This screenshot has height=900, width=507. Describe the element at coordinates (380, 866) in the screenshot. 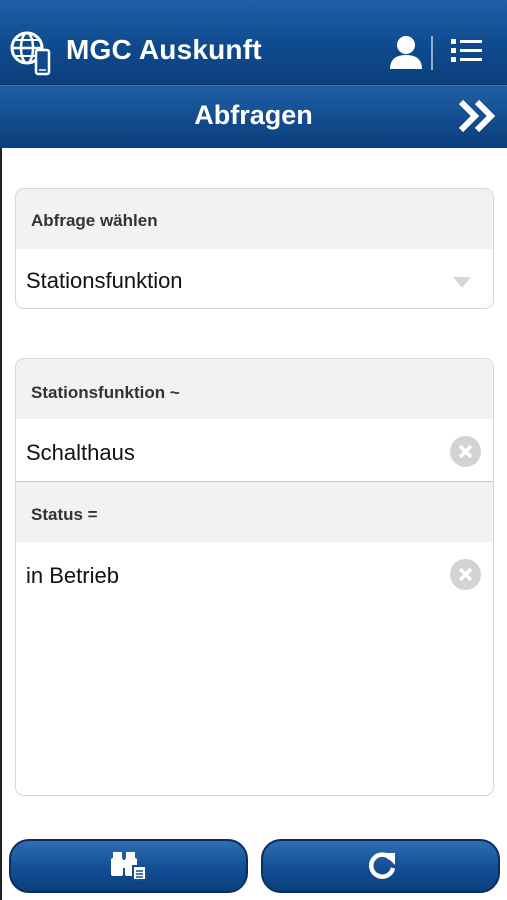

I see `reset-button` at that location.